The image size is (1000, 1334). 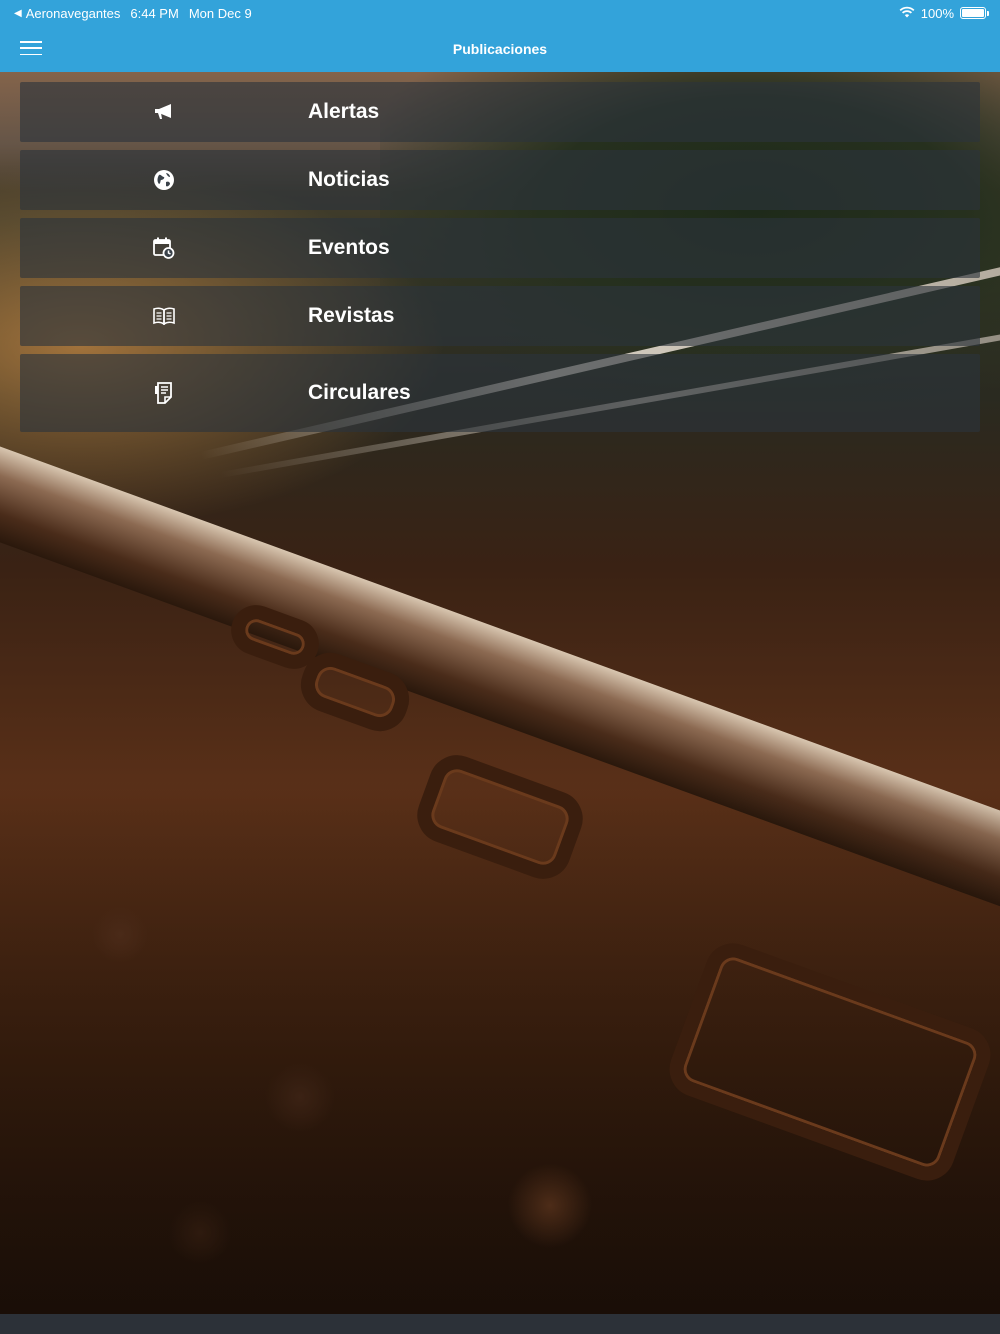 What do you see at coordinates (73, 13) in the screenshot?
I see `back-app-label: Aeronavegantes` at bounding box center [73, 13].